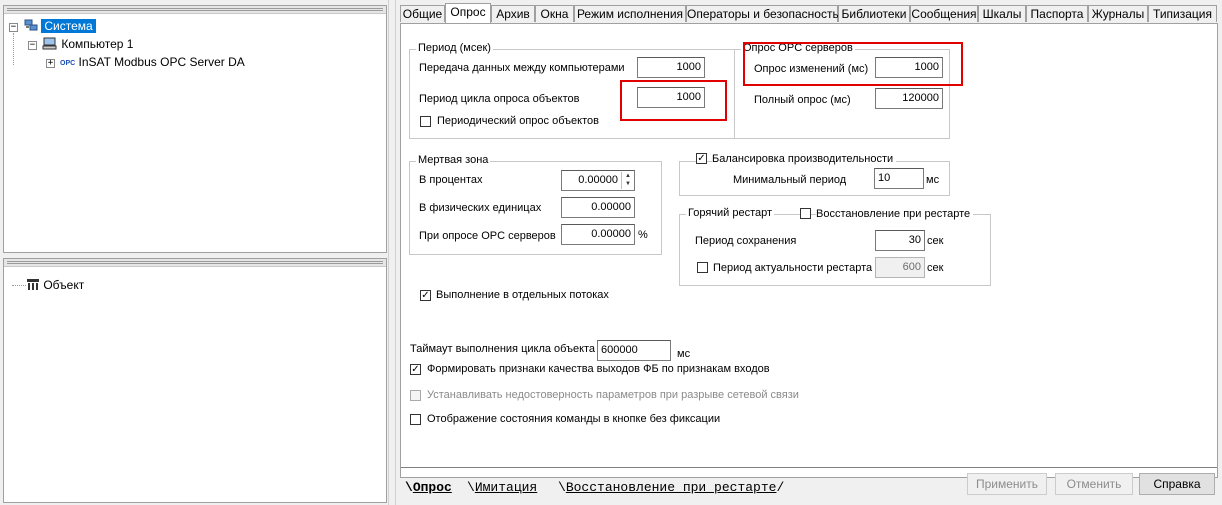 This screenshot has height=505, width=1222. Describe the element at coordinates (1182, 13) in the screenshot. I see `tab-typization: Типизация` at that location.